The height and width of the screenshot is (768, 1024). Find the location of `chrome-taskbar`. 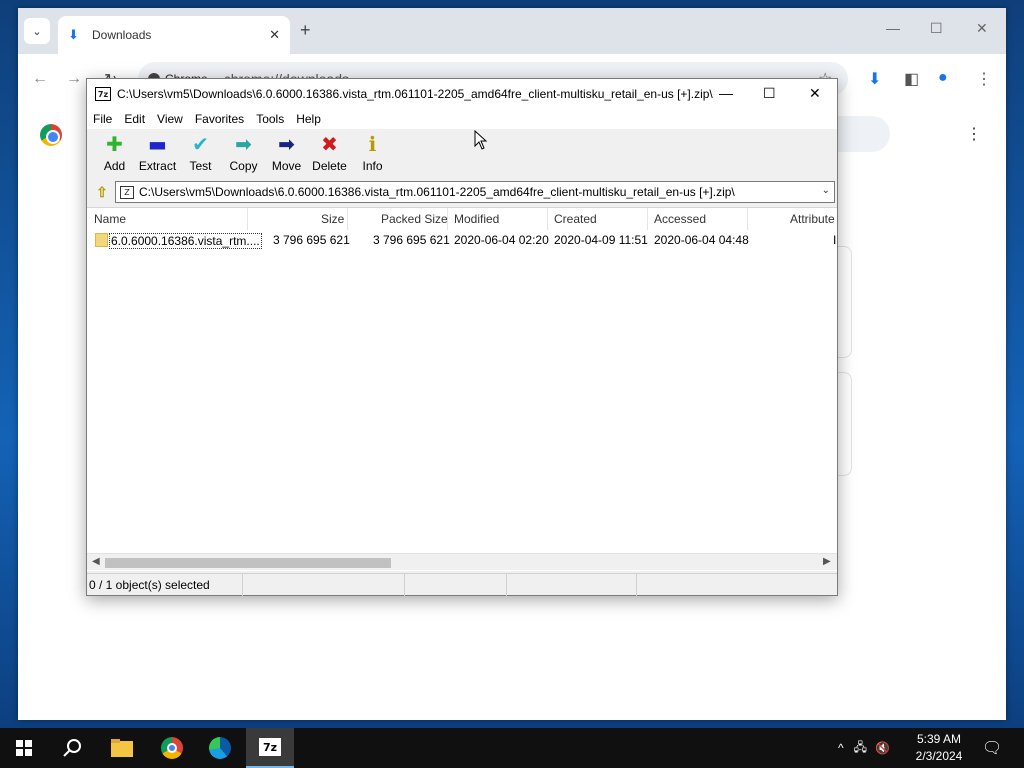

chrome-taskbar is located at coordinates (172, 748).